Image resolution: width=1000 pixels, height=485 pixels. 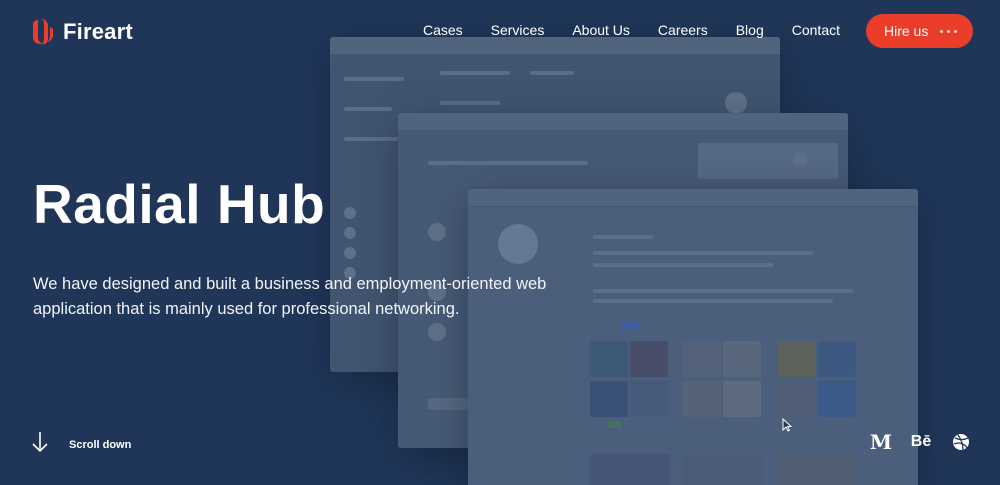 What do you see at coordinates (881, 442) in the screenshot?
I see `medium-icon: M` at bounding box center [881, 442].